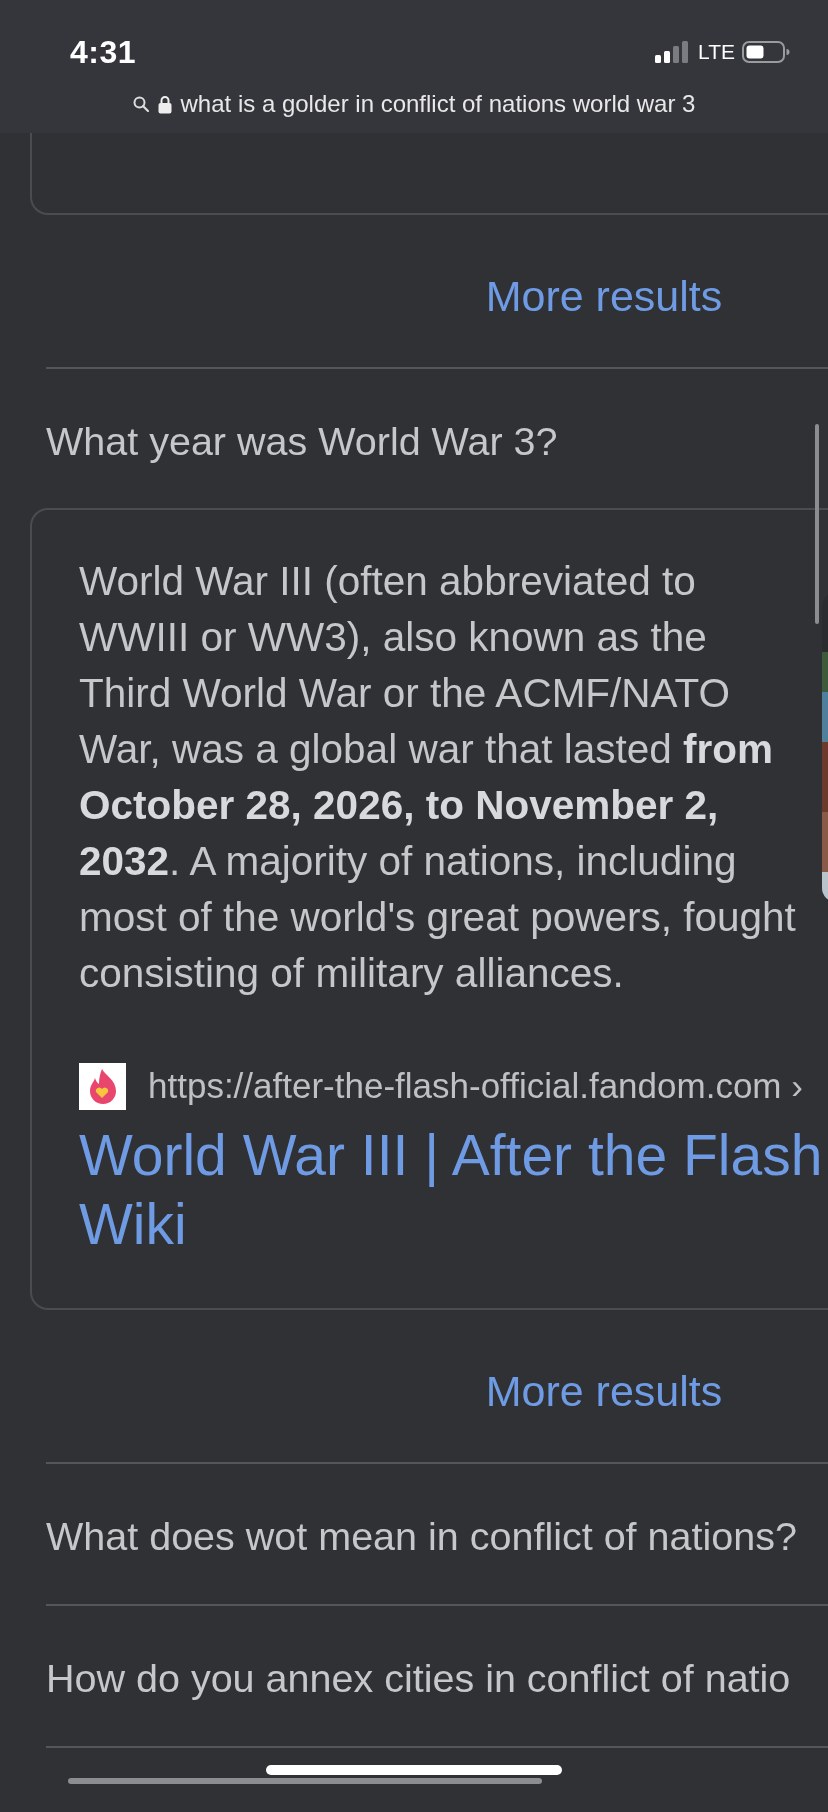 This screenshot has height=1812, width=828. I want to click on address-bar-query: what is a golder in conflict of nations world war 3, so click(438, 104).